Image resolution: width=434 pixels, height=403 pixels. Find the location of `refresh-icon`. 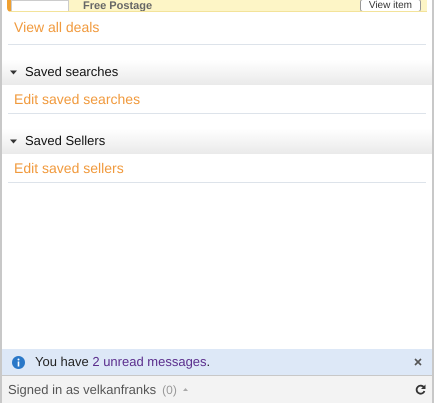

refresh-icon is located at coordinates (420, 389).